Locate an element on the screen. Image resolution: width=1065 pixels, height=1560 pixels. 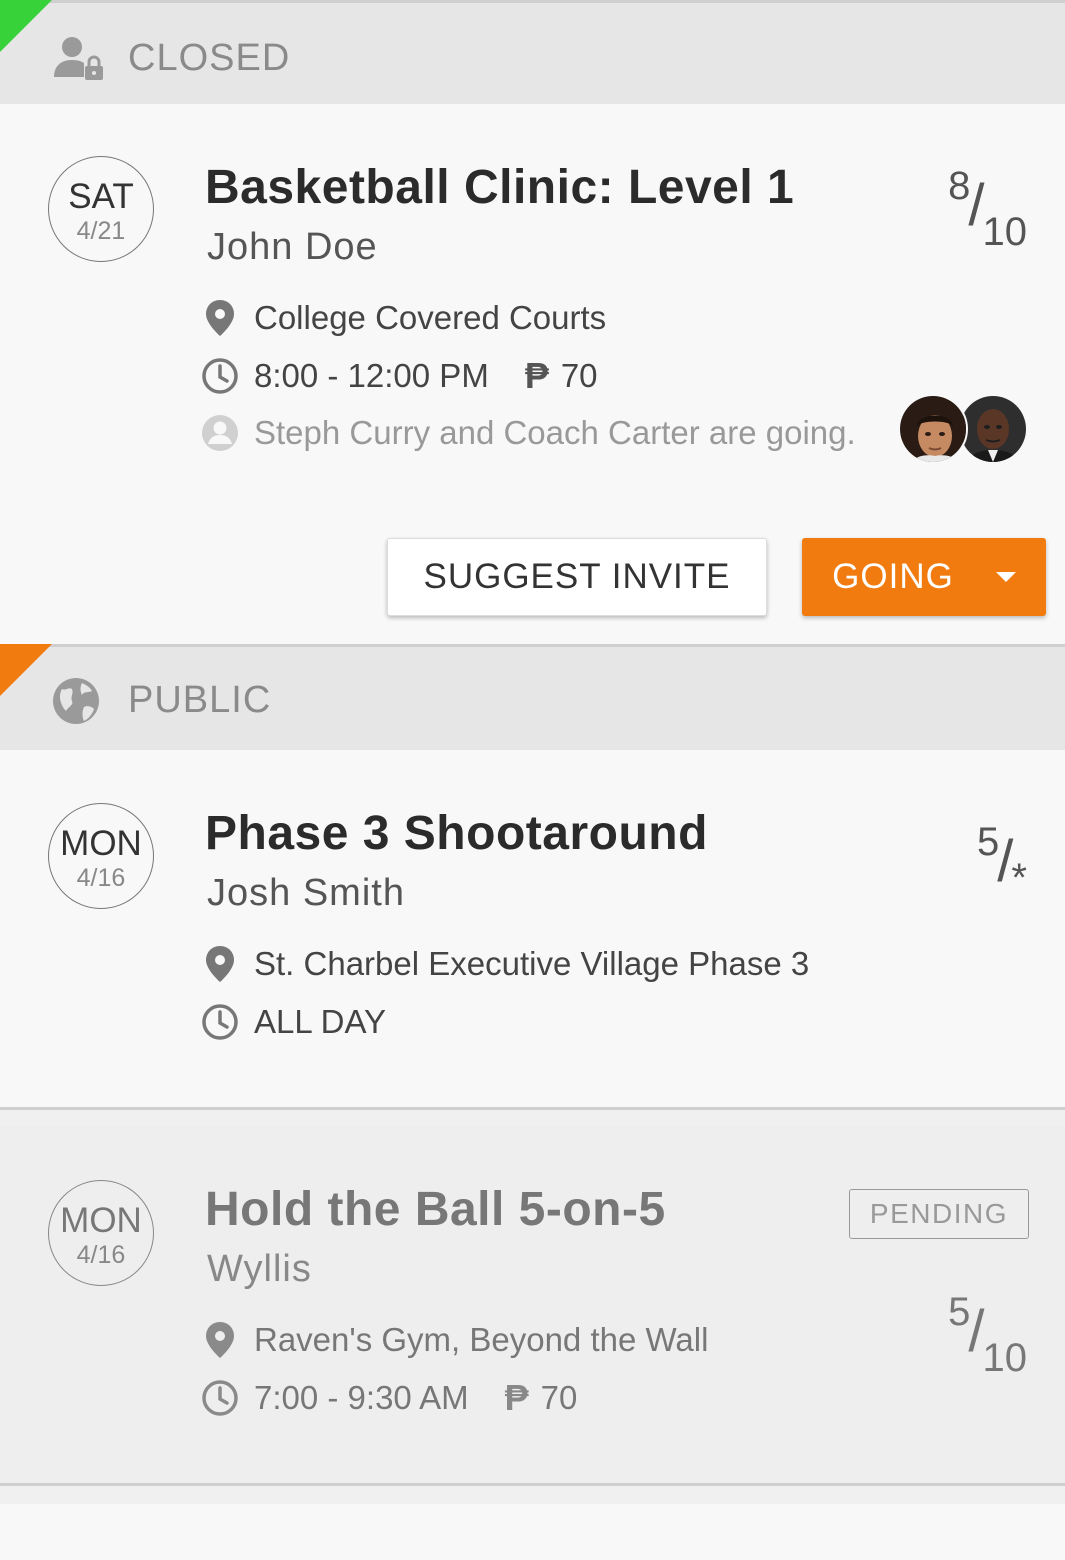
event-host: Wyllis is located at coordinates (259, 1269).